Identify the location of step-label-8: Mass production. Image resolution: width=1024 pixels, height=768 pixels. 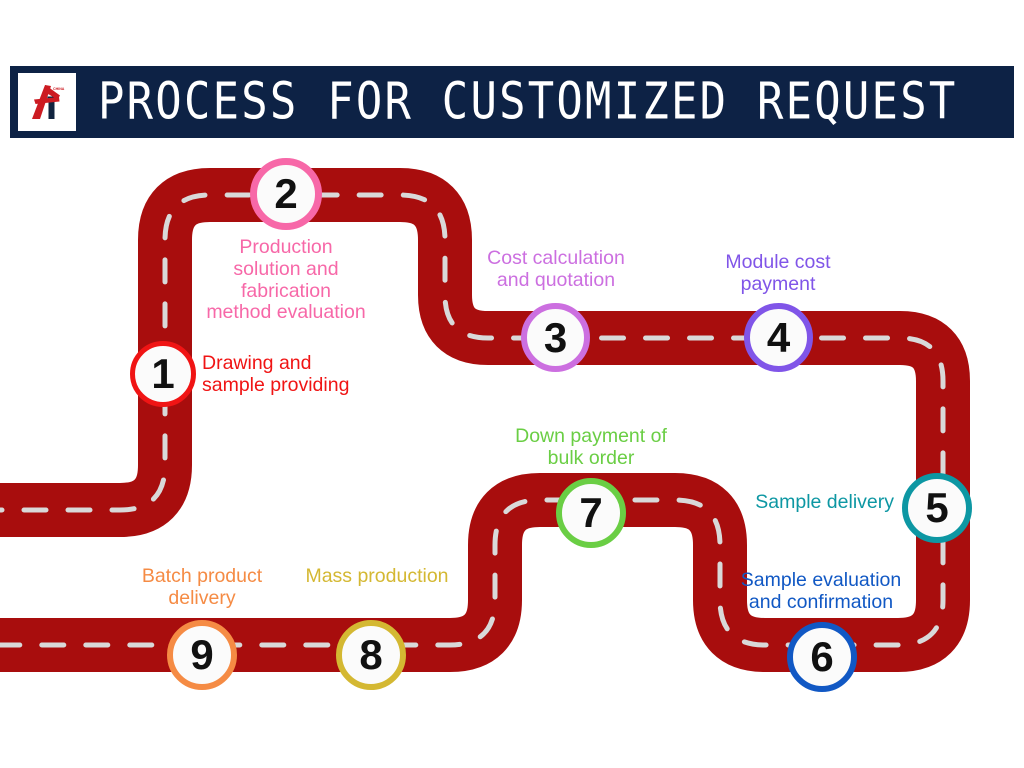
(377, 576).